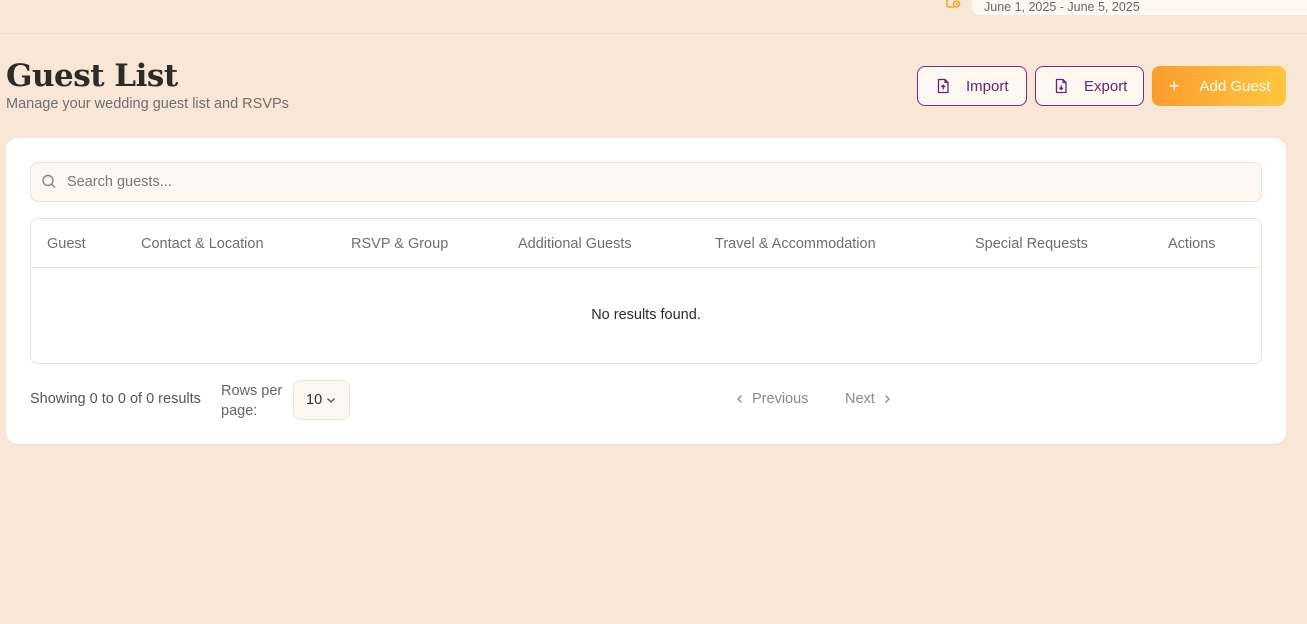 This screenshot has height=624, width=1307. What do you see at coordinates (860, 399) in the screenshot?
I see `next-label: Next` at bounding box center [860, 399].